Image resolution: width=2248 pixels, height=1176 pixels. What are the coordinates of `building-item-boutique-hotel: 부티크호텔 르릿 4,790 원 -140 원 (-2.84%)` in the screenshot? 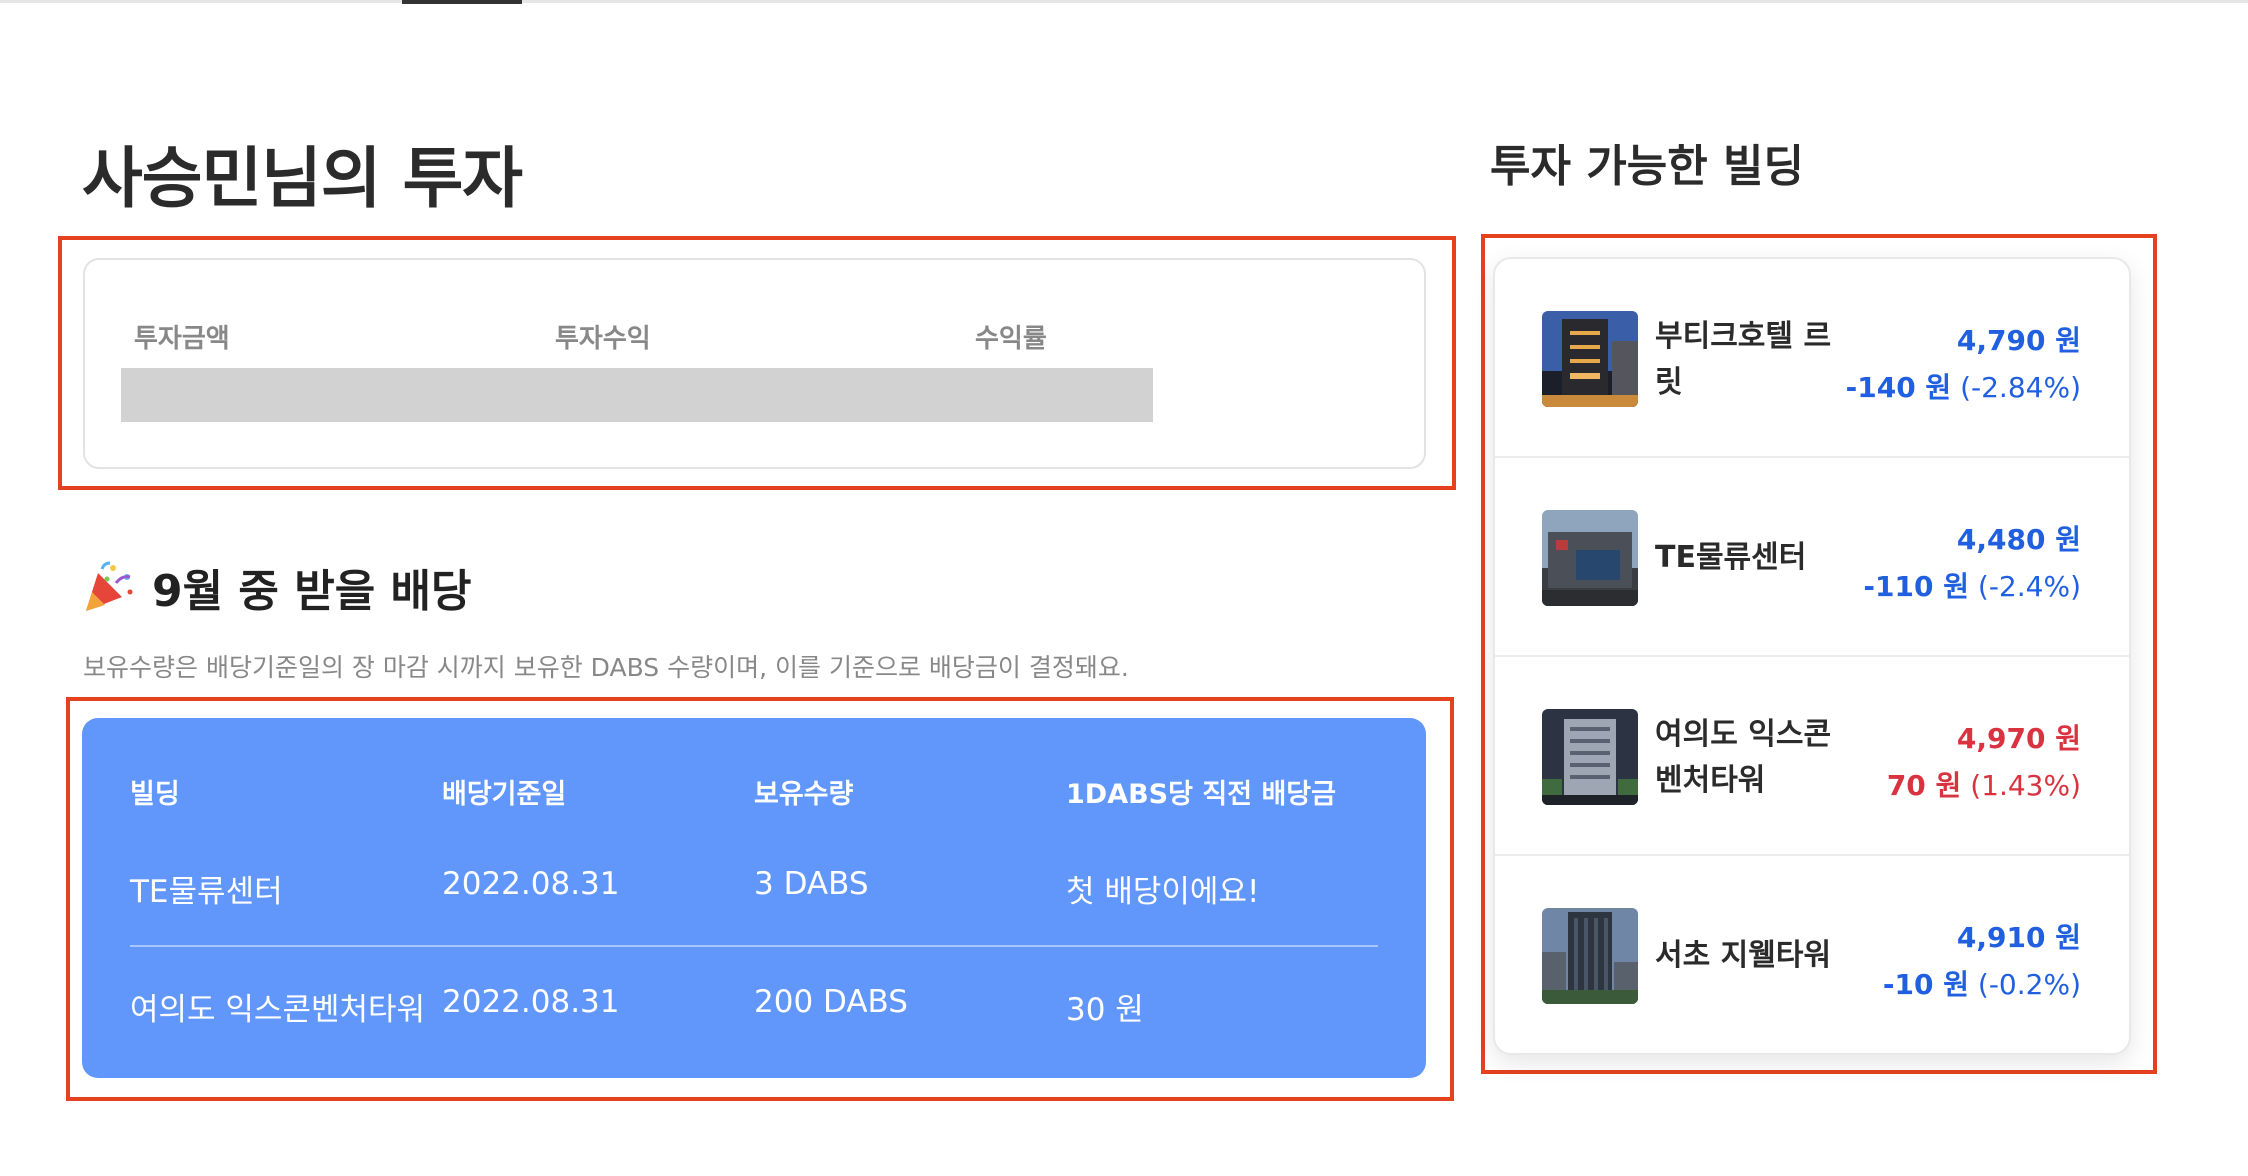 It's located at (1812, 358).